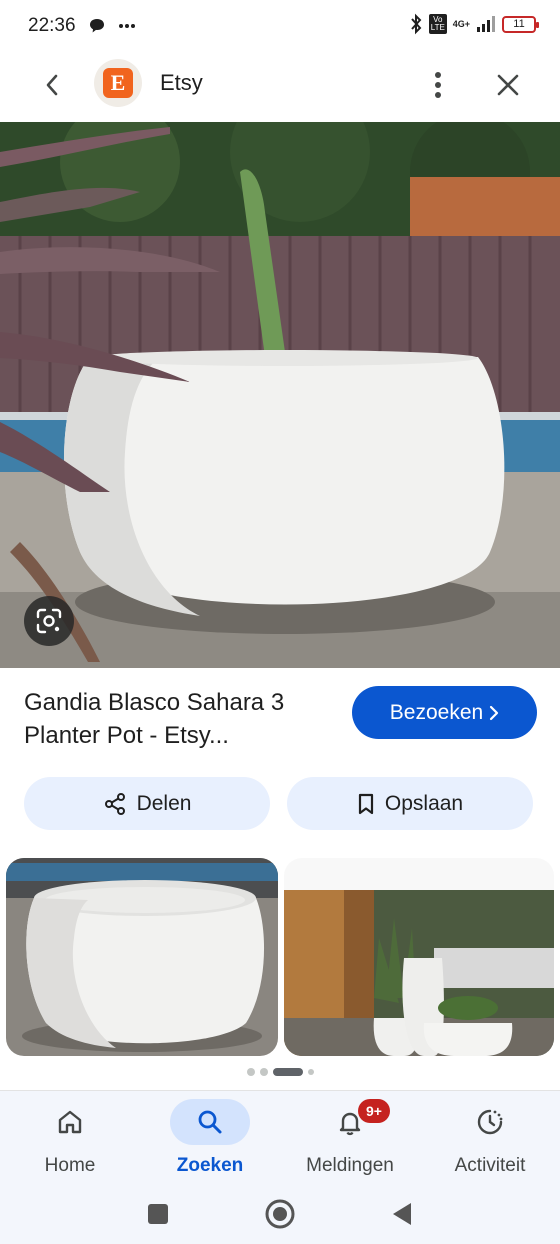 Image resolution: width=560 pixels, height=1244 pixels. I want to click on lens-search-button, so click(49, 621).